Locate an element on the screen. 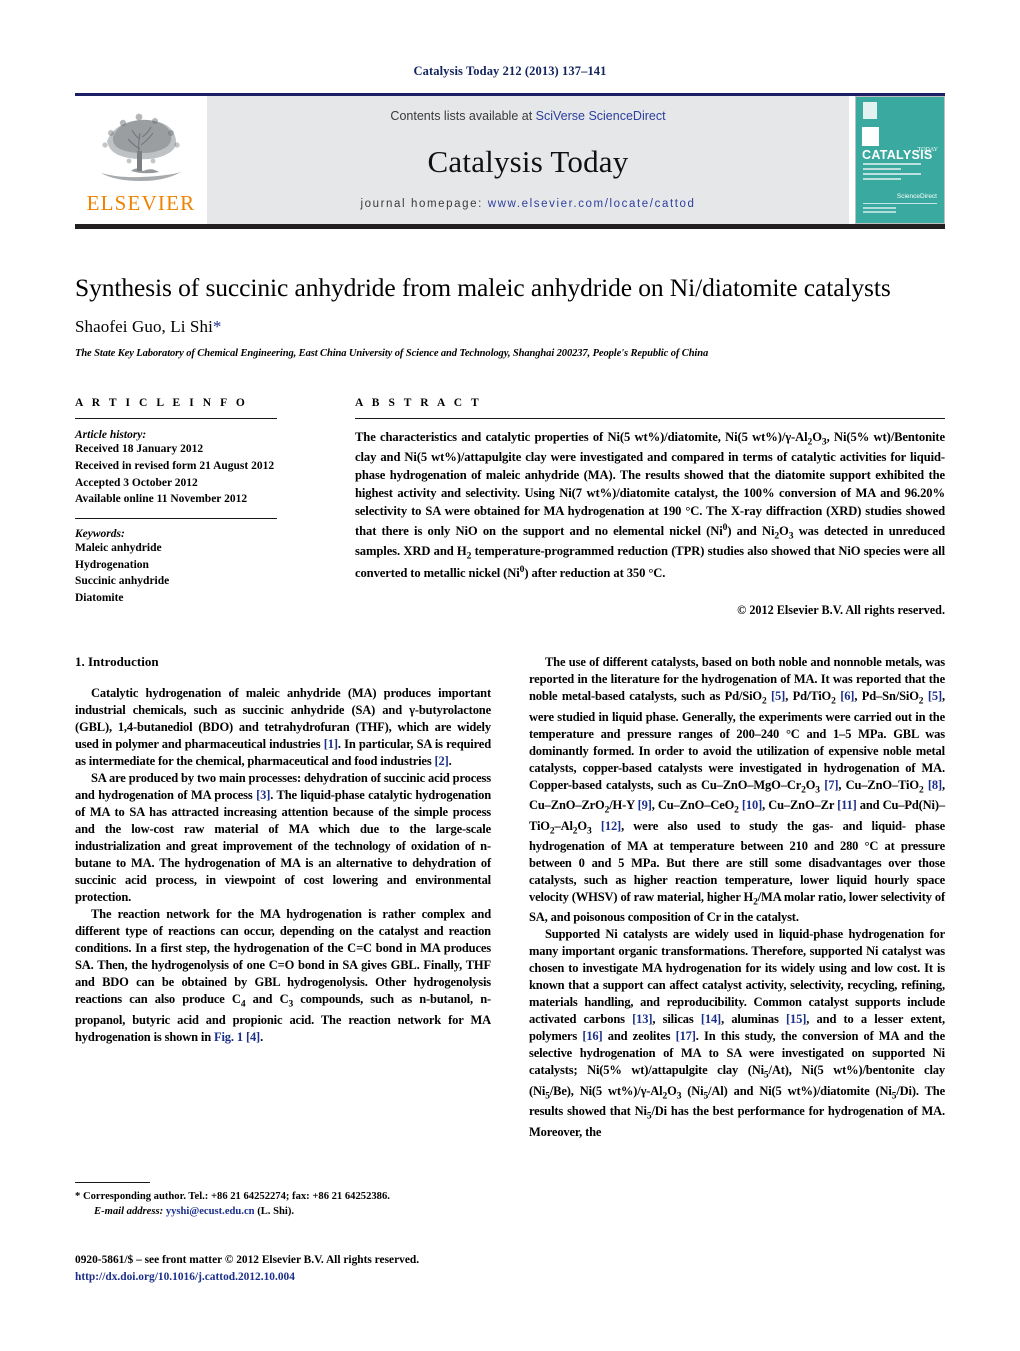 The width and height of the screenshot is (1020, 1351). cover-subtitle: TODAY is located at coordinates (927, 150).